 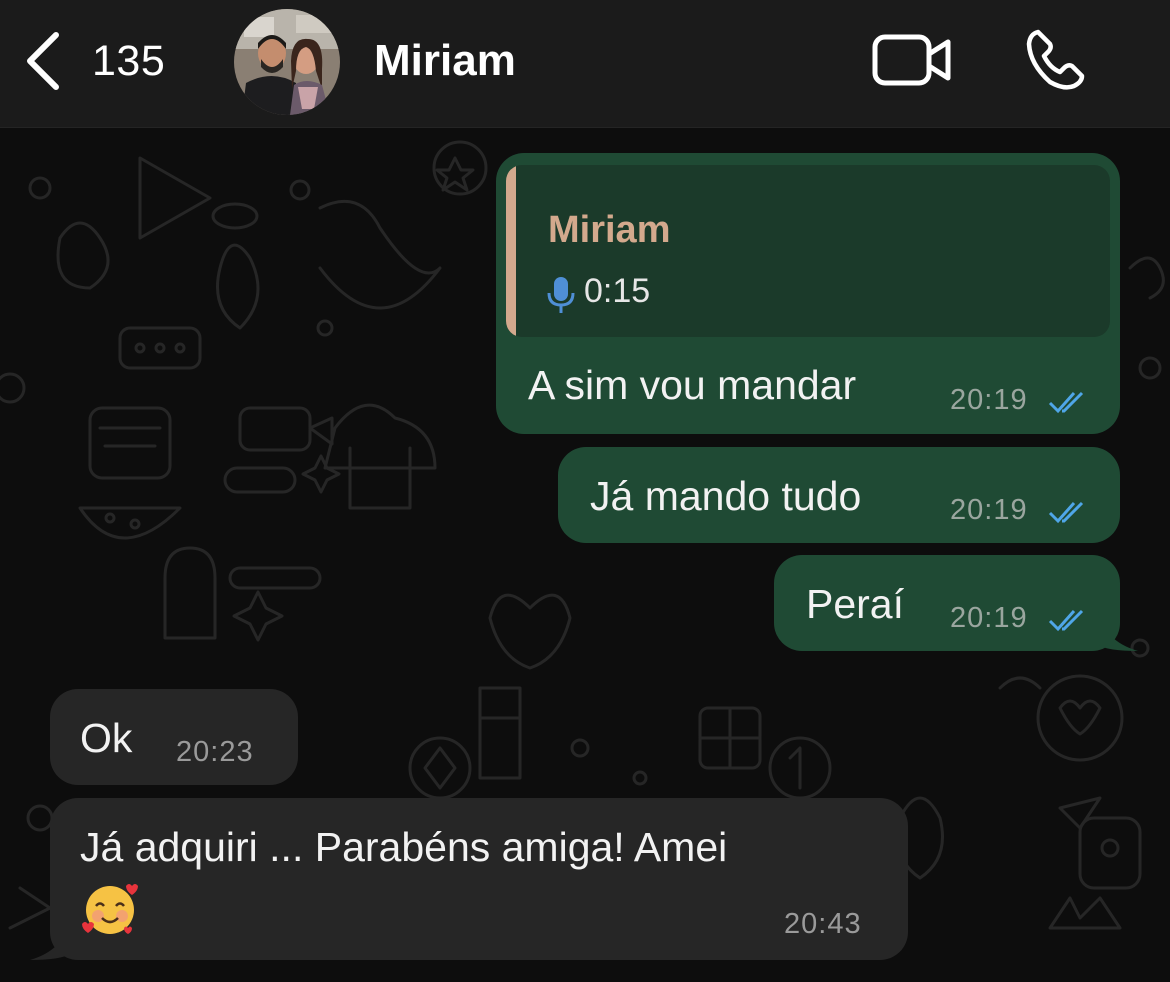 I want to click on message-bubble-outgoing: Peraí 20:19, so click(x=947, y=603).